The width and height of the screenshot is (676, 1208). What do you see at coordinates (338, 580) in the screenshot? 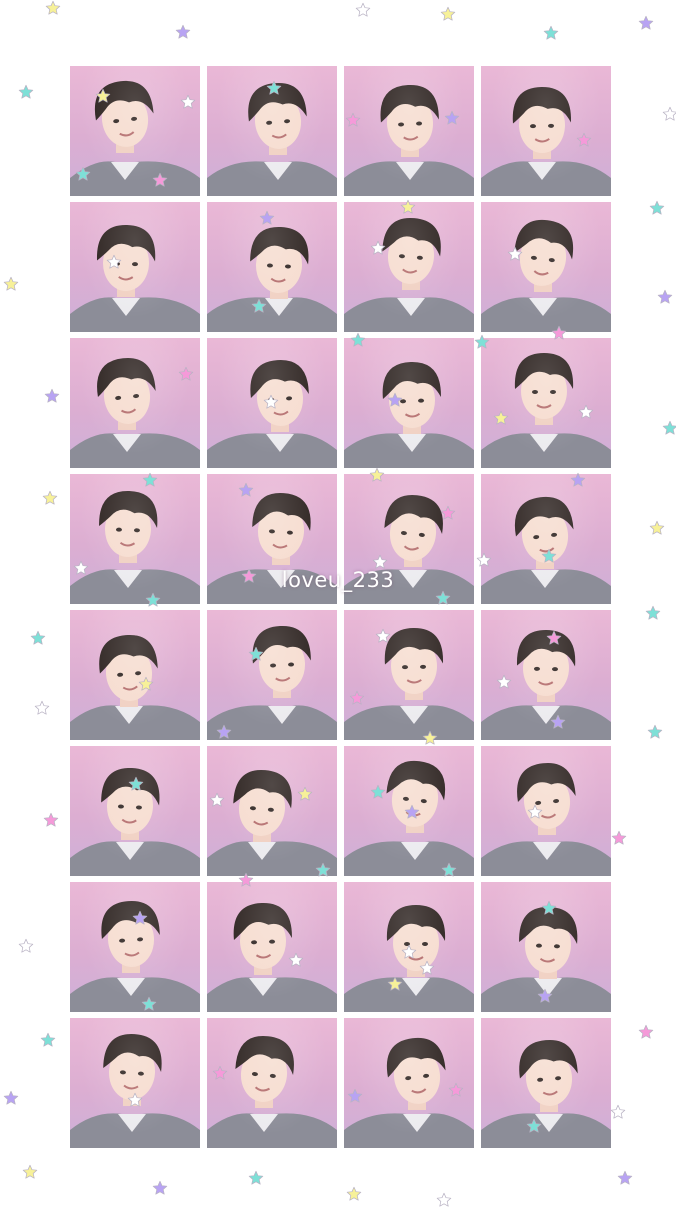
I see `watermark: loveu_233` at bounding box center [338, 580].